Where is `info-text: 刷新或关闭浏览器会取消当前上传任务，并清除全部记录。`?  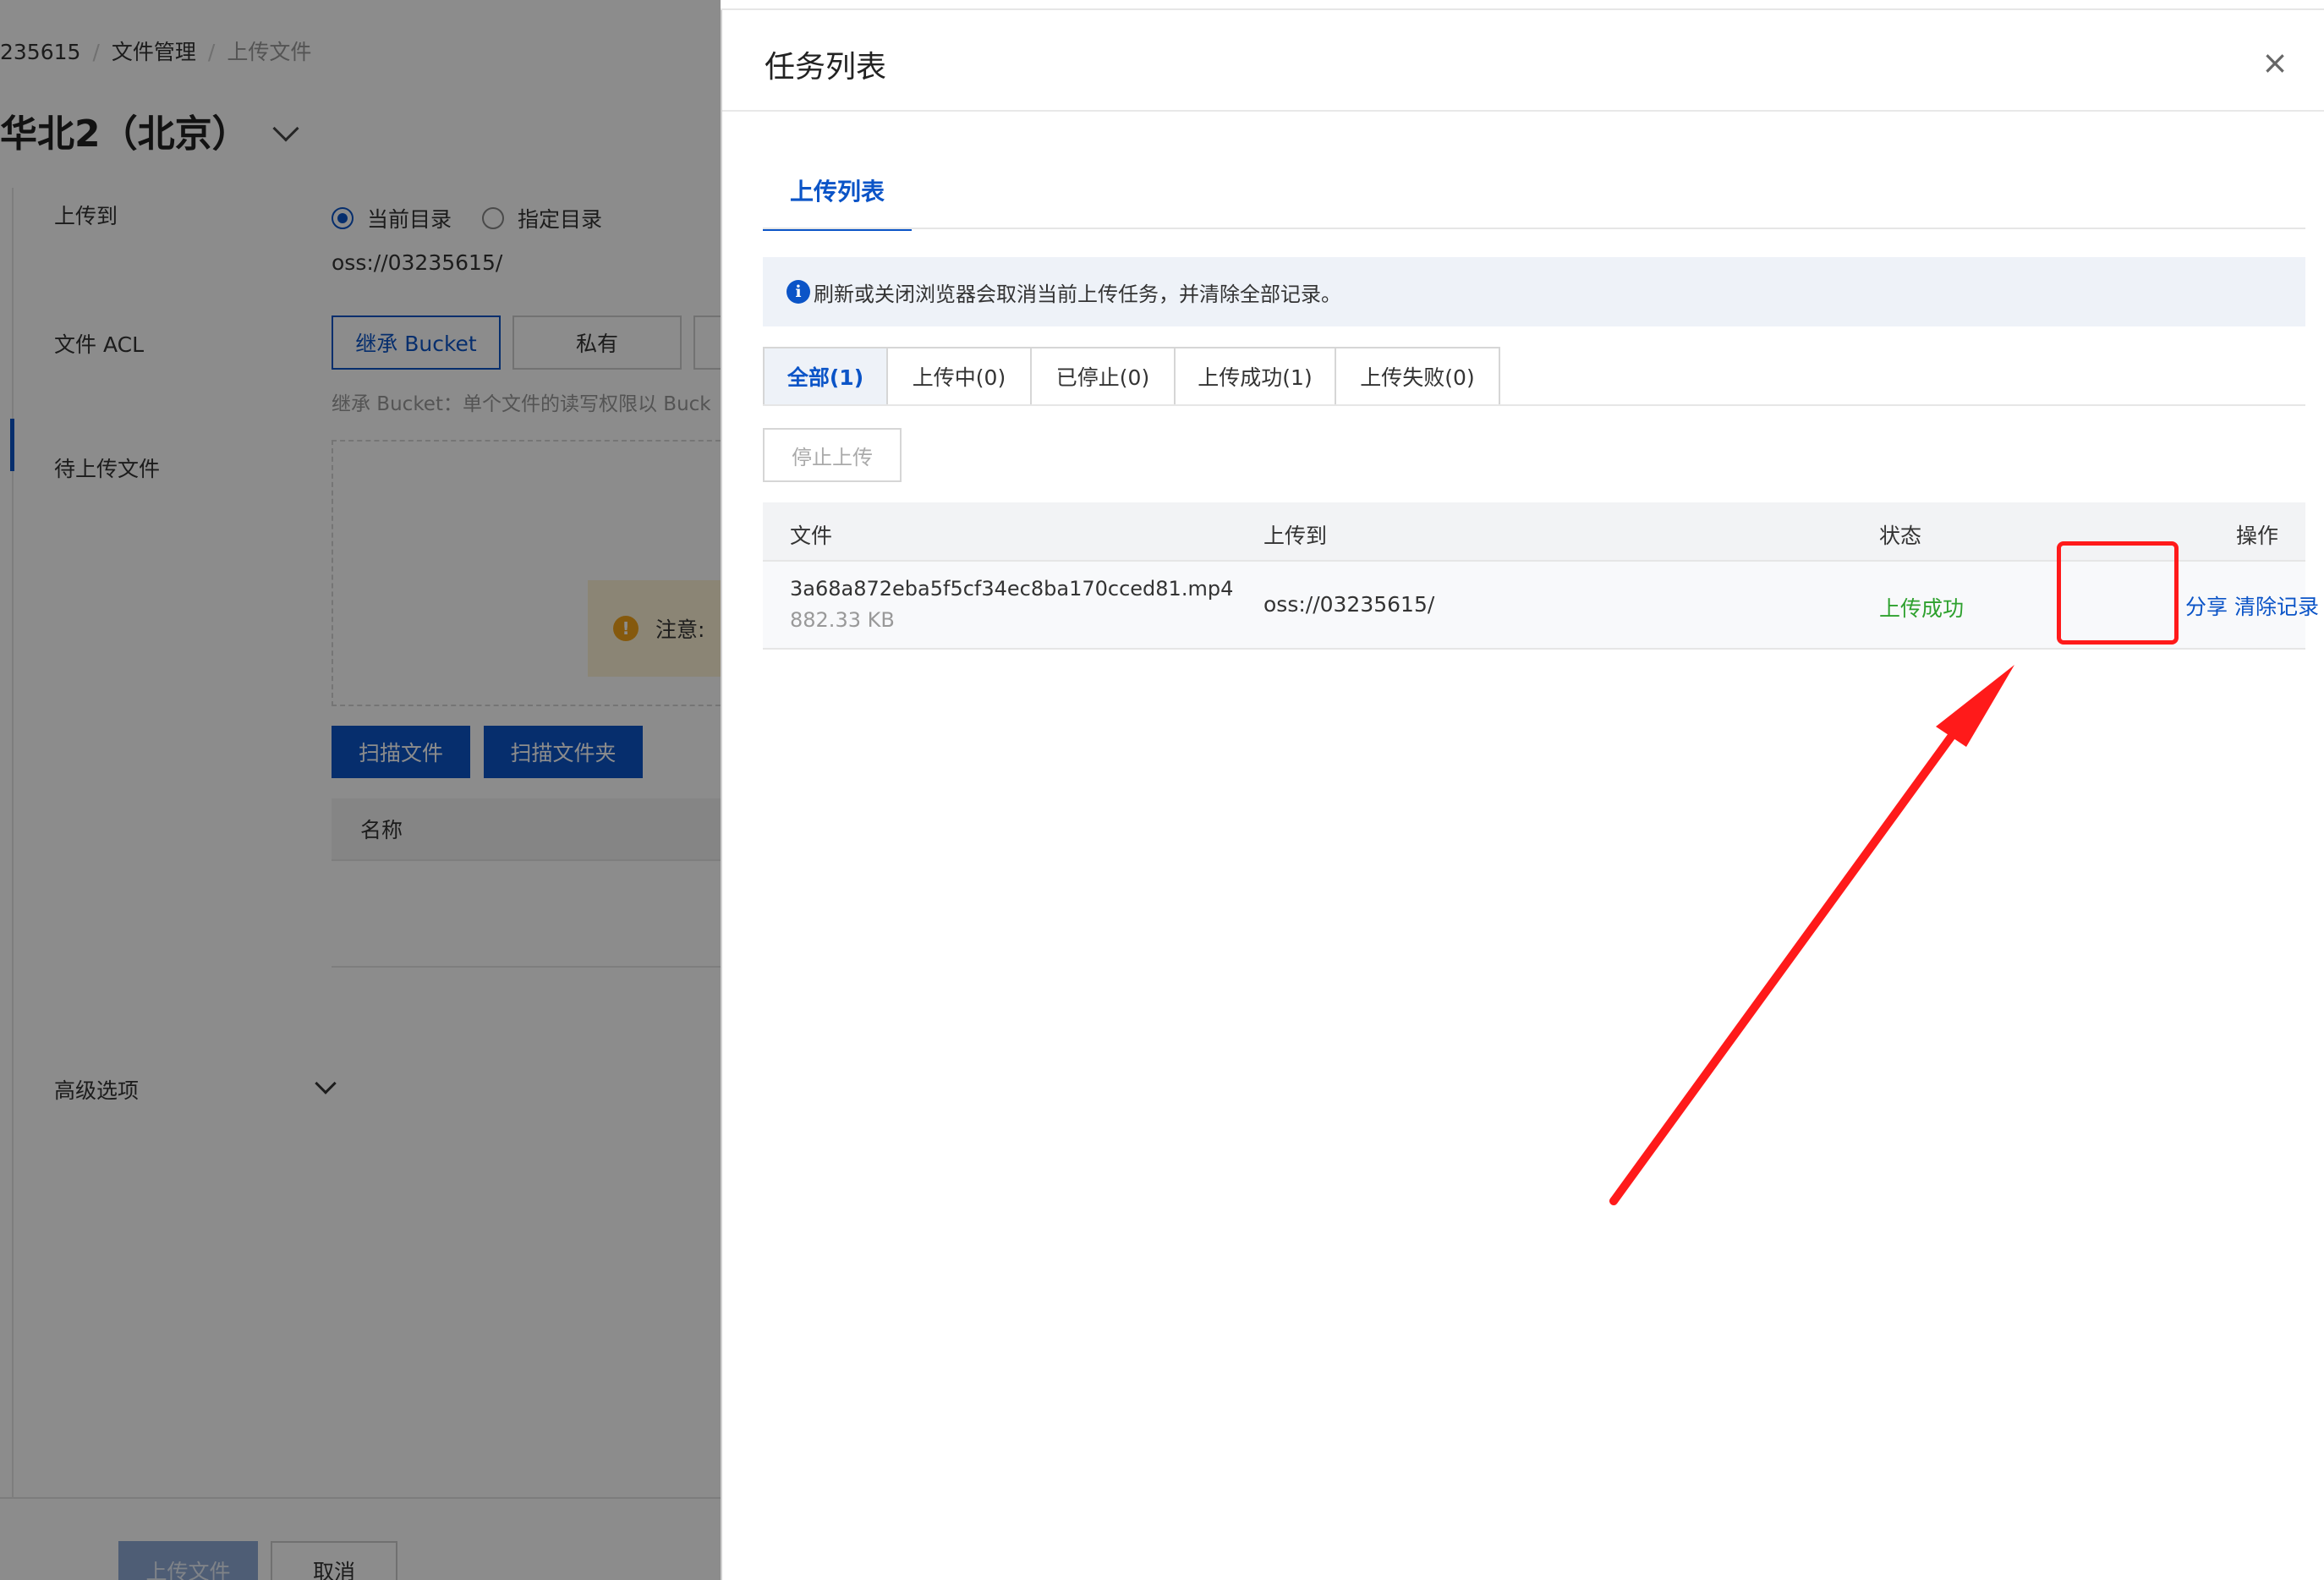 info-text: 刷新或关闭浏览器会取消当前上传任务，并清除全部记录。 is located at coordinates (1077, 294).